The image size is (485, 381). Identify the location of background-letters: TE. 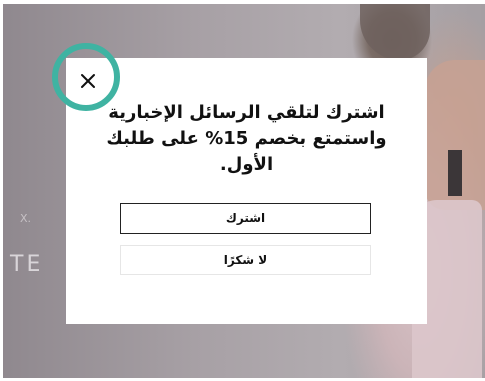
(27, 264).